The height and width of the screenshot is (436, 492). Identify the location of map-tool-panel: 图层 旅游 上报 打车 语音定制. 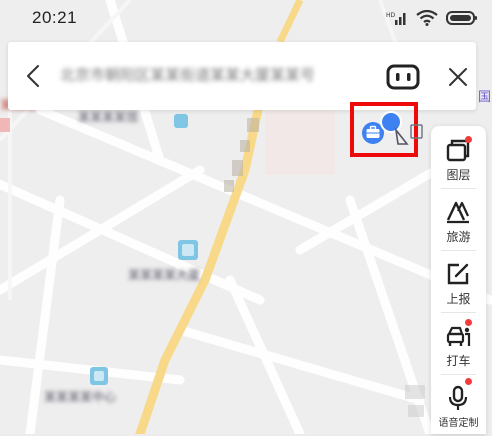
(458, 280).